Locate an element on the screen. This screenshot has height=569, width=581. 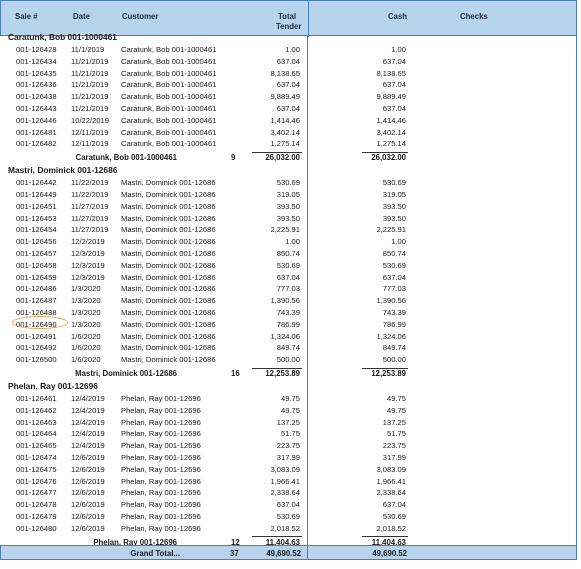
sale-number: 001-126442 is located at coordinates (36, 183).